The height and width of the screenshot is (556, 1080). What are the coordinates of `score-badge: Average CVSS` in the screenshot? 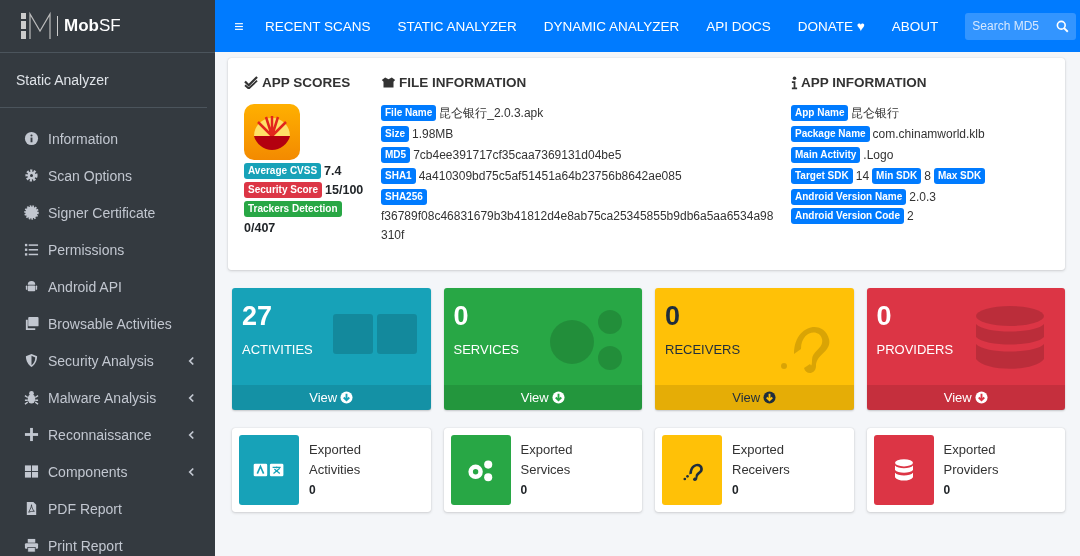 It's located at (283, 171).